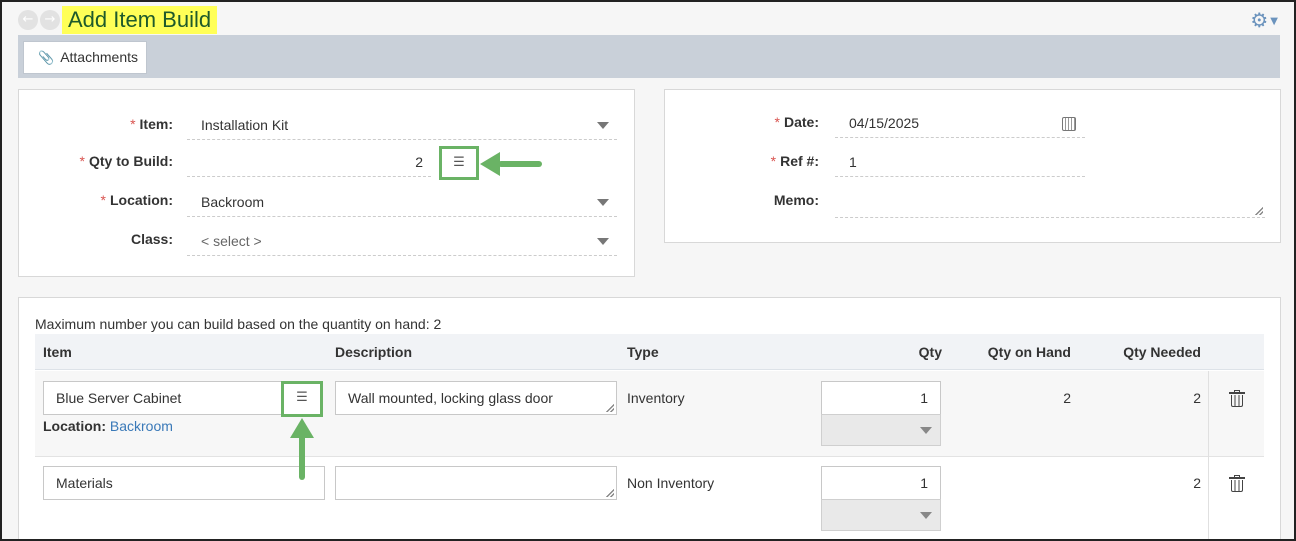  What do you see at coordinates (108, 426) in the screenshot?
I see `component-location: Location: Backroom` at bounding box center [108, 426].